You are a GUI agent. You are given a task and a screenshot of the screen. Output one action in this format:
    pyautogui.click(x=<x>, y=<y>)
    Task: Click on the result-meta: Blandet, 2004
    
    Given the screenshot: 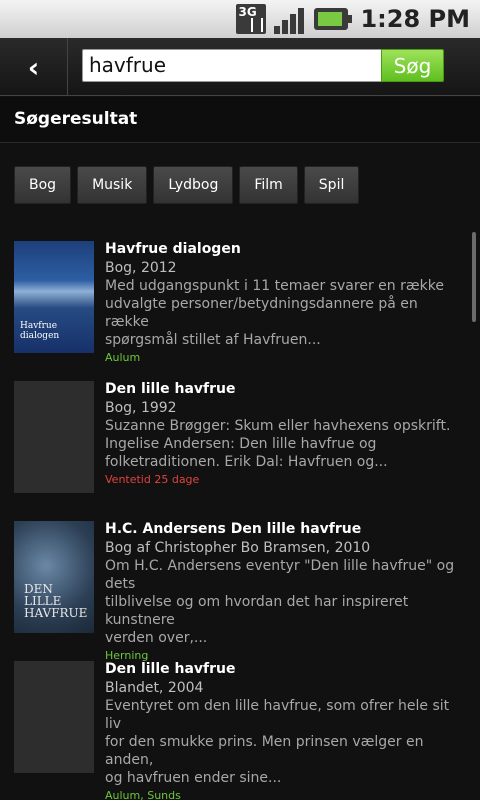 What is the action you would take?
    pyautogui.click(x=154, y=688)
    